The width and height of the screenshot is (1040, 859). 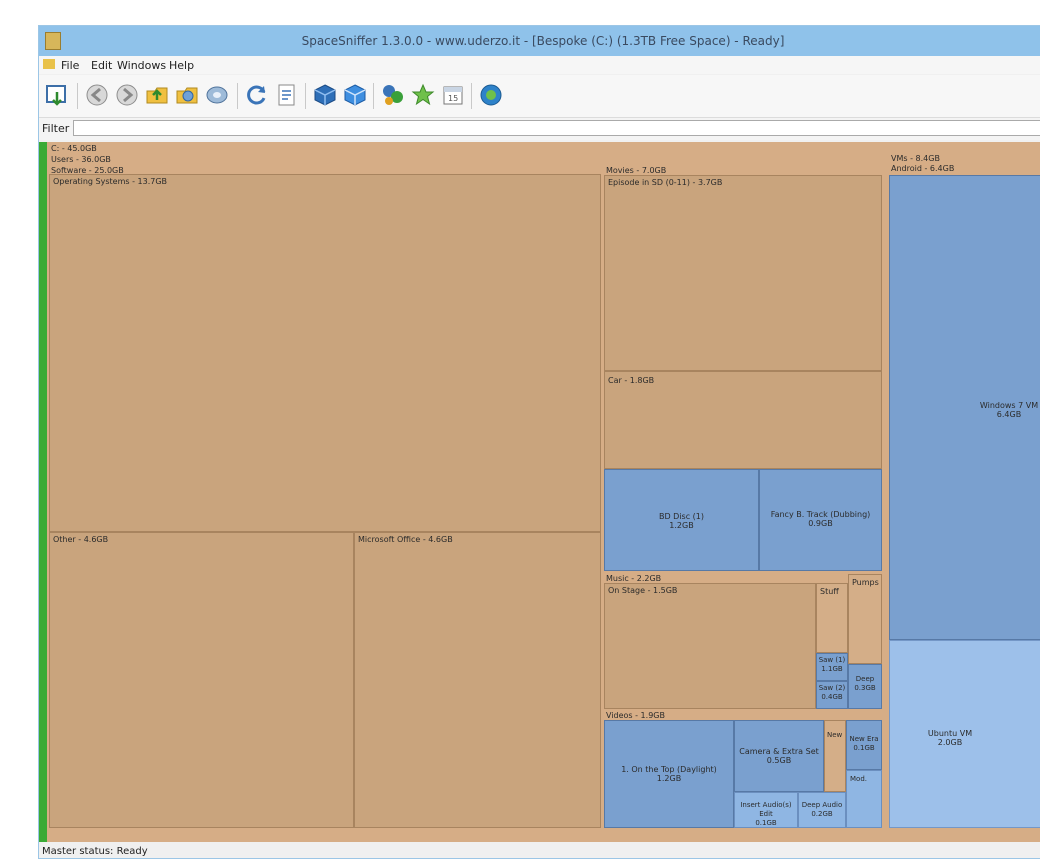 I want to click on refresh-folder-icon, so click(x=187, y=95).